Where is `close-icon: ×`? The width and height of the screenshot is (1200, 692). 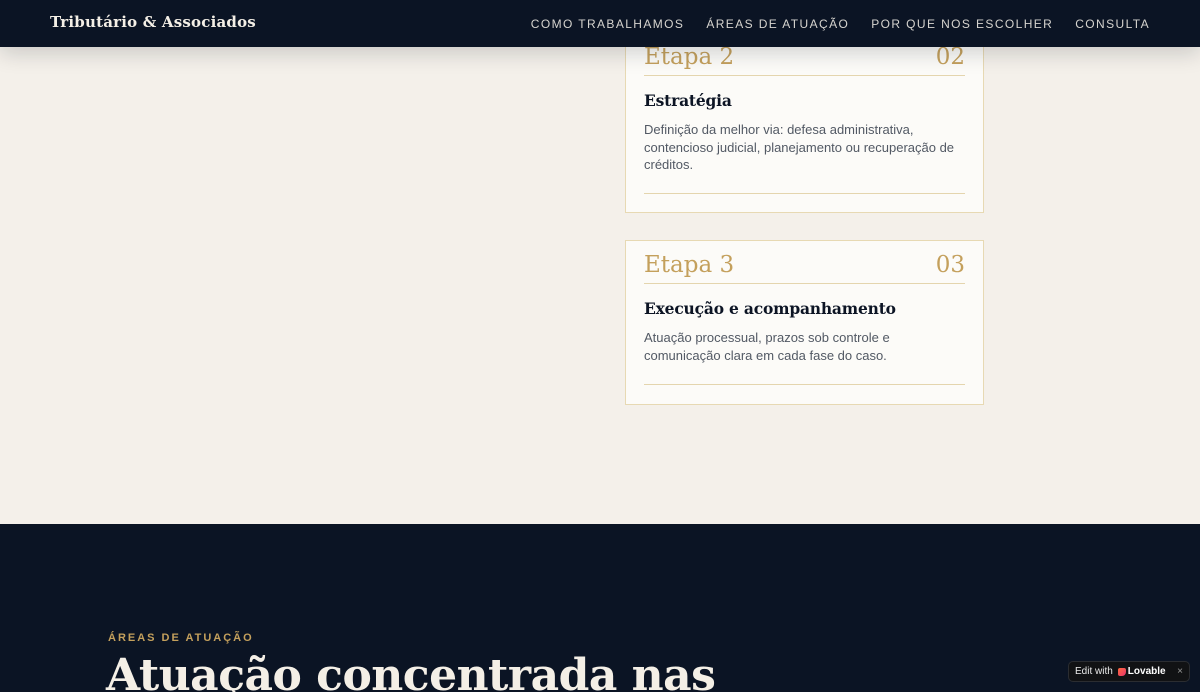 close-icon: × is located at coordinates (1180, 671).